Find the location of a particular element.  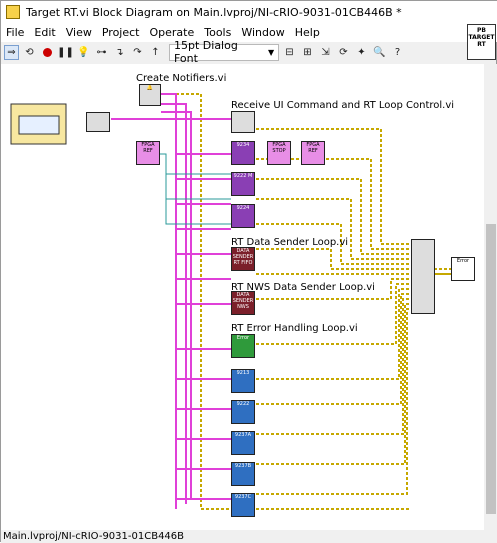

pause-icon: ❚❚ is located at coordinates (65, 52).